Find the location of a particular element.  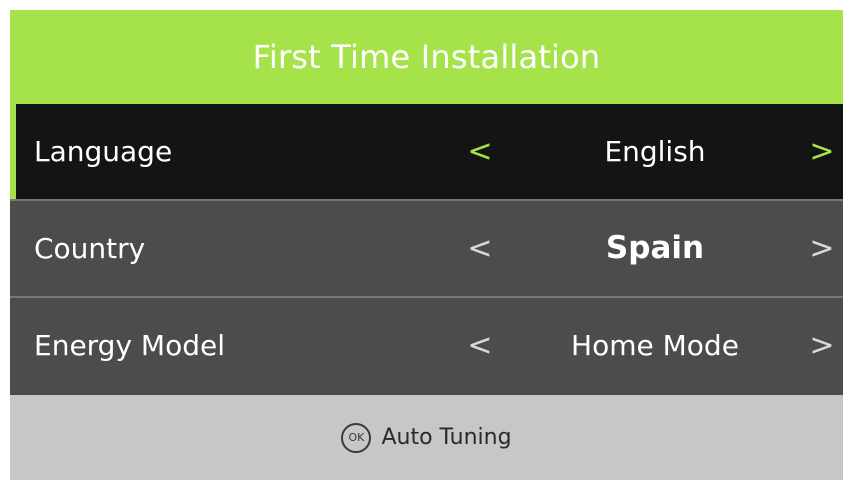

energy-model-label: Energy Model is located at coordinates (129, 345).